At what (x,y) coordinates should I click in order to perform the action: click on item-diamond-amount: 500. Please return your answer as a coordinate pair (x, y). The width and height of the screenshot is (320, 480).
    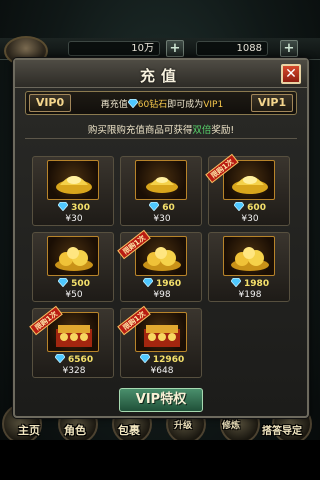
    Looking at the image, I should click on (74, 283).